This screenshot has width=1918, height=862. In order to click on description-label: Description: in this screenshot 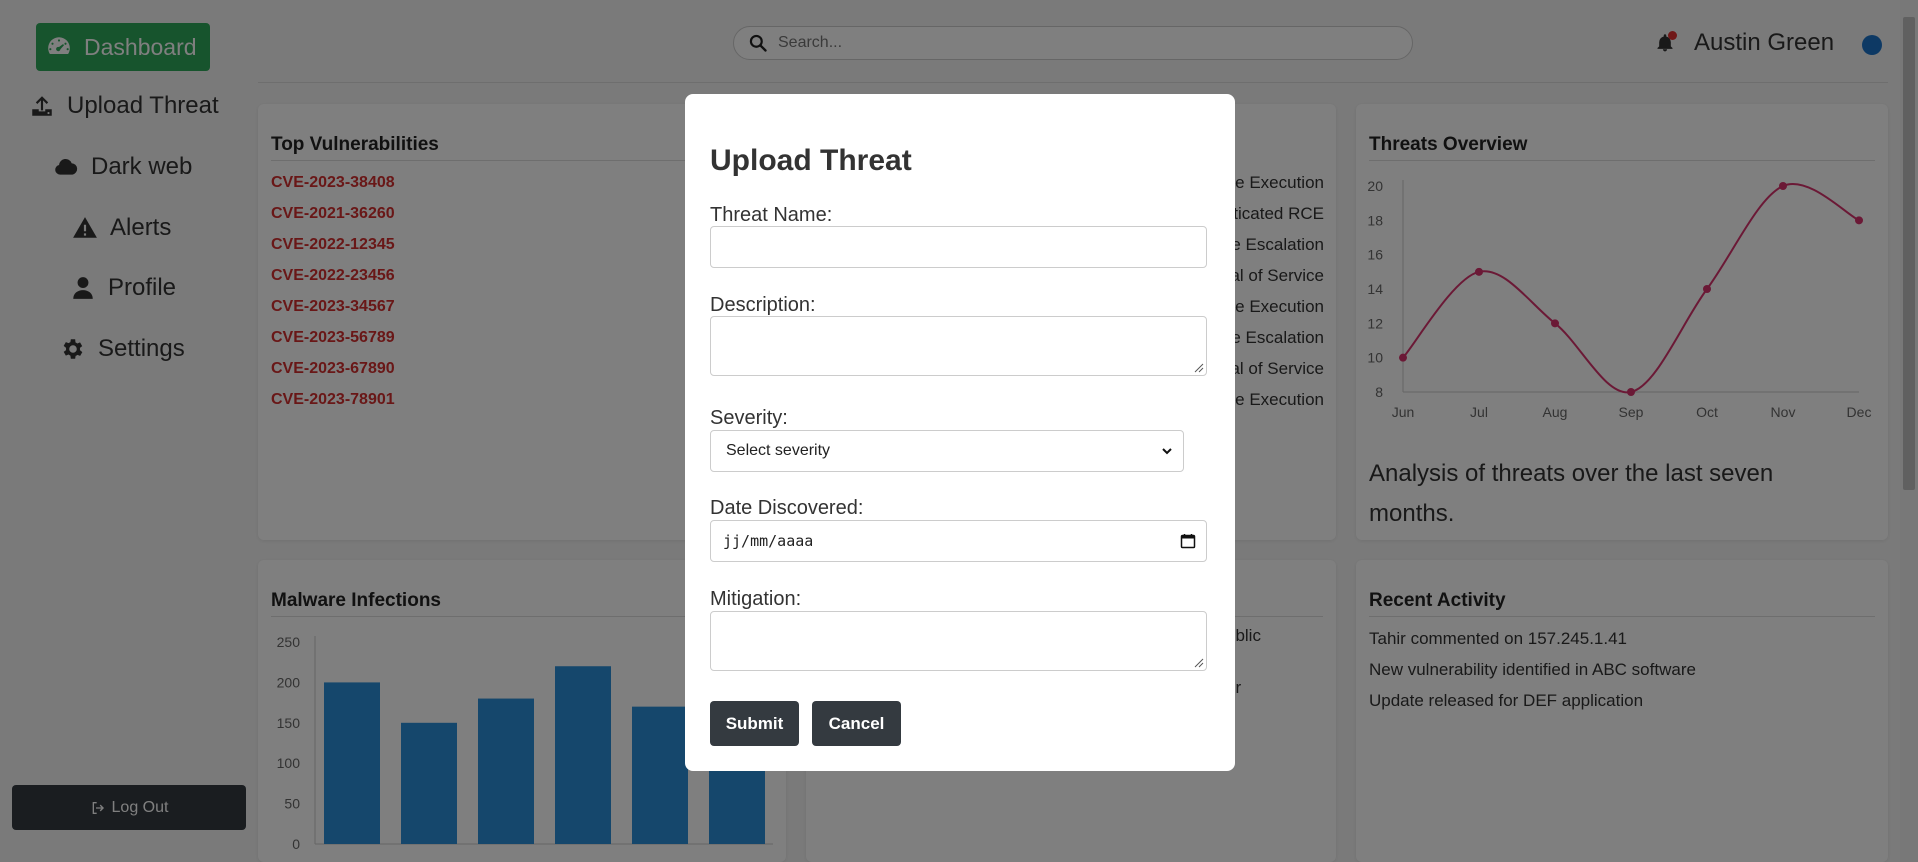, I will do `click(763, 305)`.